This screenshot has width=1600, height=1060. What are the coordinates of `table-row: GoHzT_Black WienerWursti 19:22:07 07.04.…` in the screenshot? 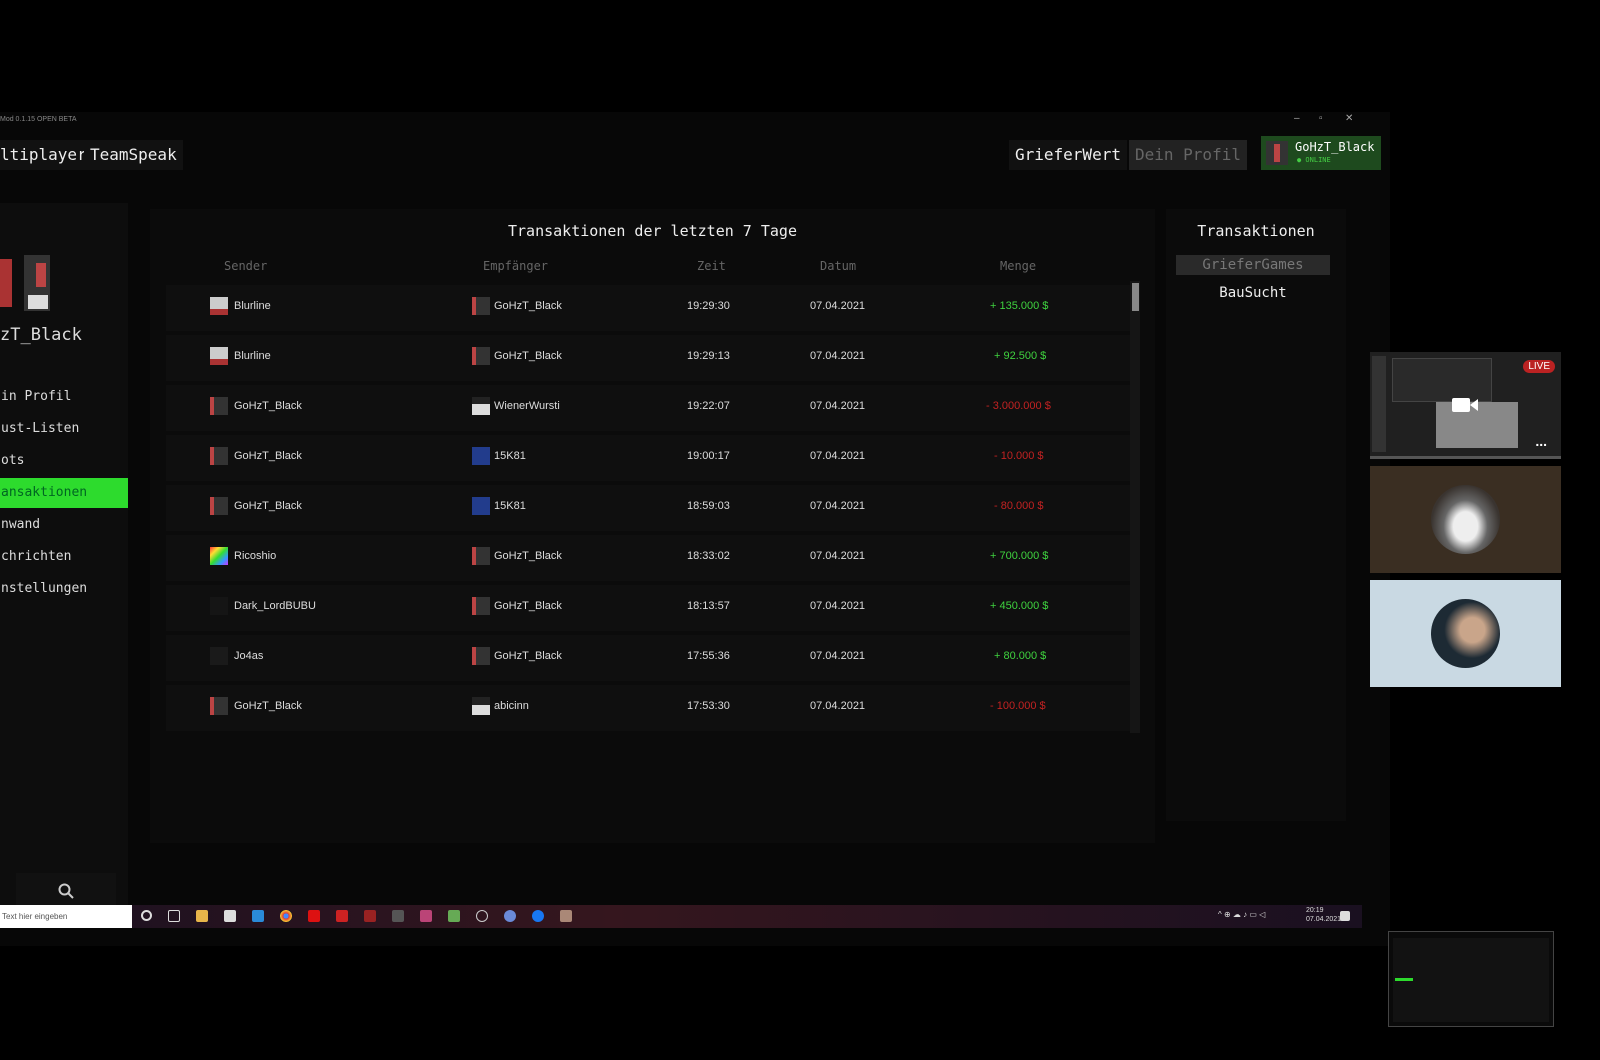 It's located at (649, 408).